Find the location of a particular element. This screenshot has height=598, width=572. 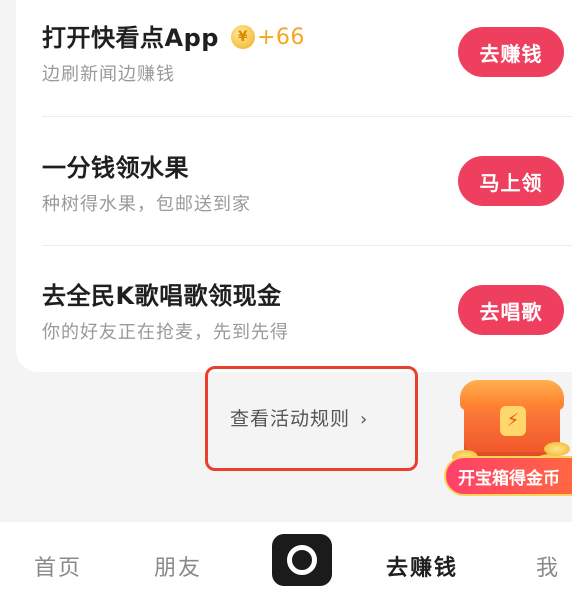

task-title: 一分钱领水果 is located at coordinates (115, 168).